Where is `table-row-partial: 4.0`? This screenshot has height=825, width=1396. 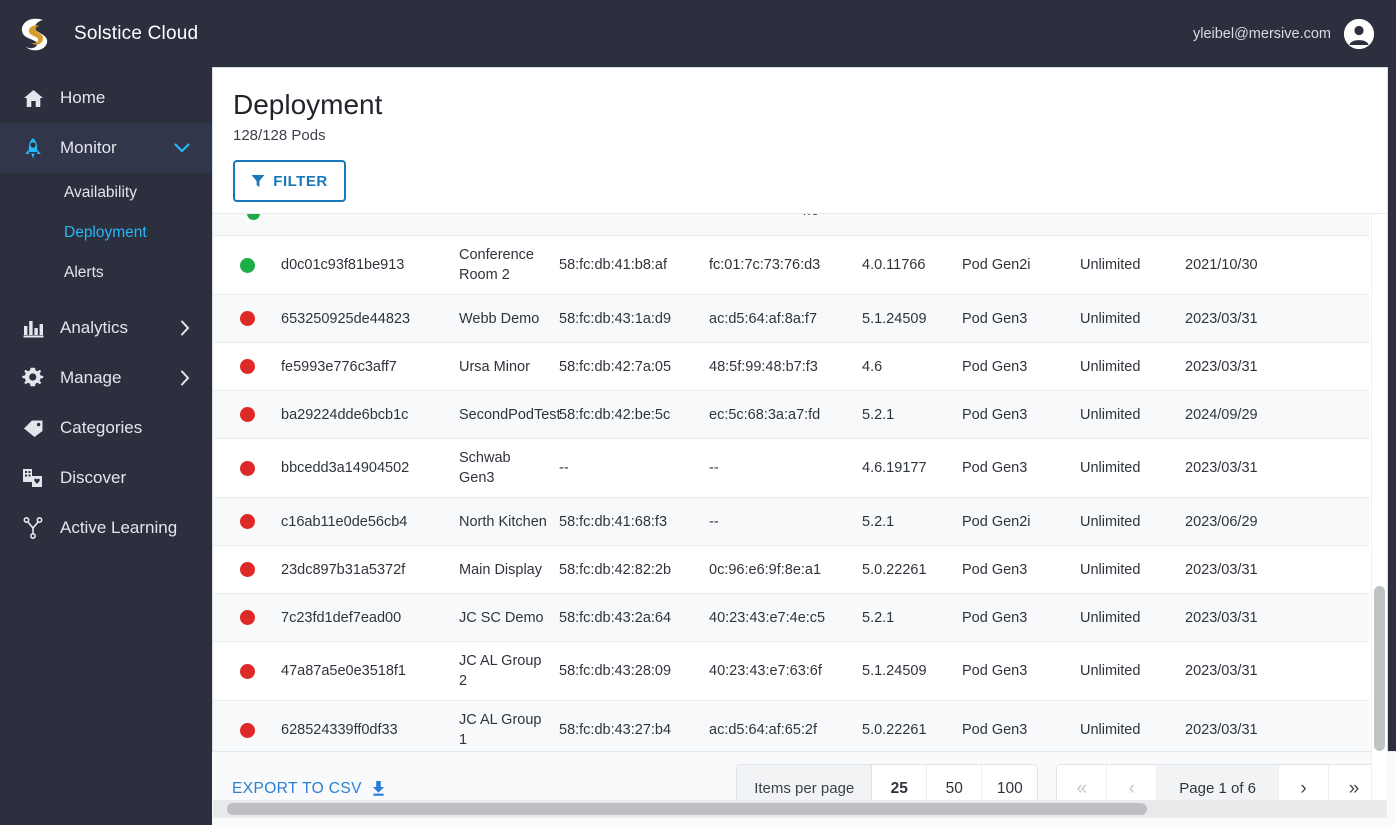
table-row-partial: 4.0 is located at coordinates (791, 225).